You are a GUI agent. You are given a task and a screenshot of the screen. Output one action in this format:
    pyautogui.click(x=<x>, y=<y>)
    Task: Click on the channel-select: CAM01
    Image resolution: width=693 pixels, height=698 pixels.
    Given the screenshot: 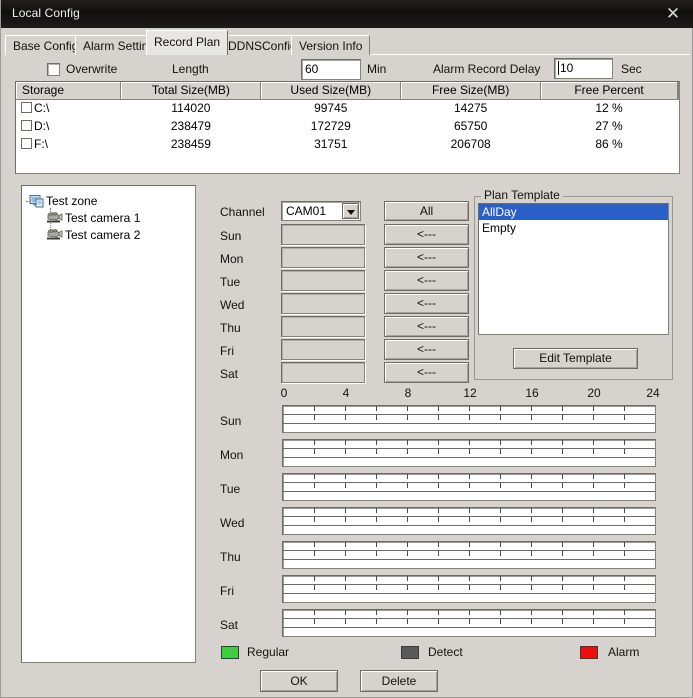 What is the action you would take?
    pyautogui.click(x=321, y=211)
    